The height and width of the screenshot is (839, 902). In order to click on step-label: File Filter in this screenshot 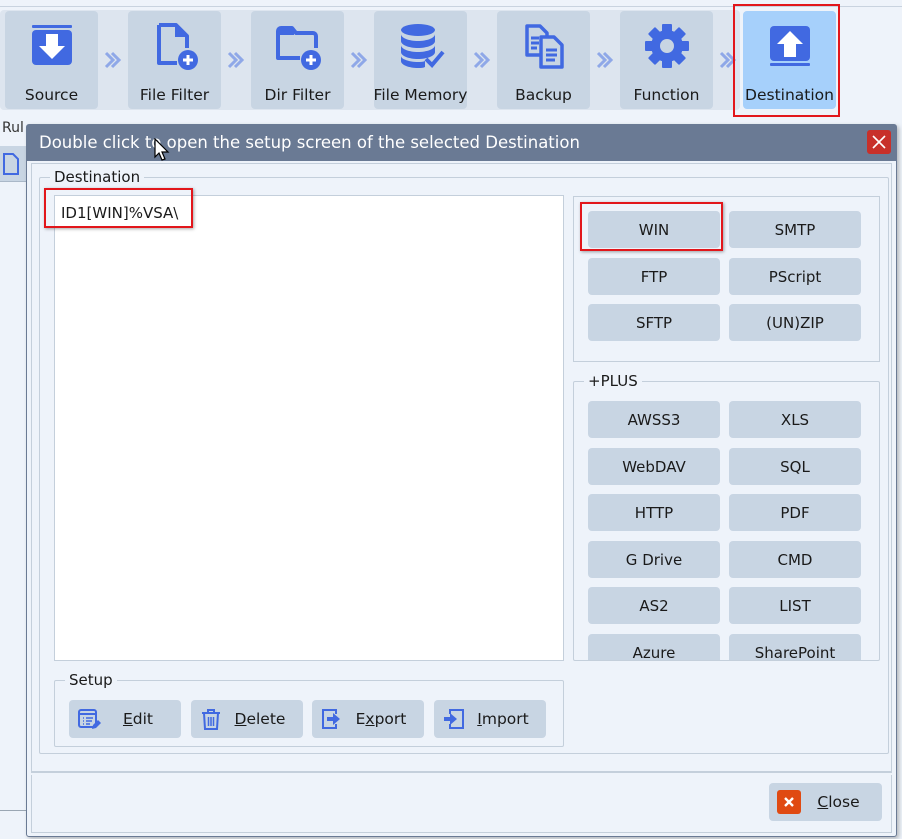, I will do `click(174, 95)`.